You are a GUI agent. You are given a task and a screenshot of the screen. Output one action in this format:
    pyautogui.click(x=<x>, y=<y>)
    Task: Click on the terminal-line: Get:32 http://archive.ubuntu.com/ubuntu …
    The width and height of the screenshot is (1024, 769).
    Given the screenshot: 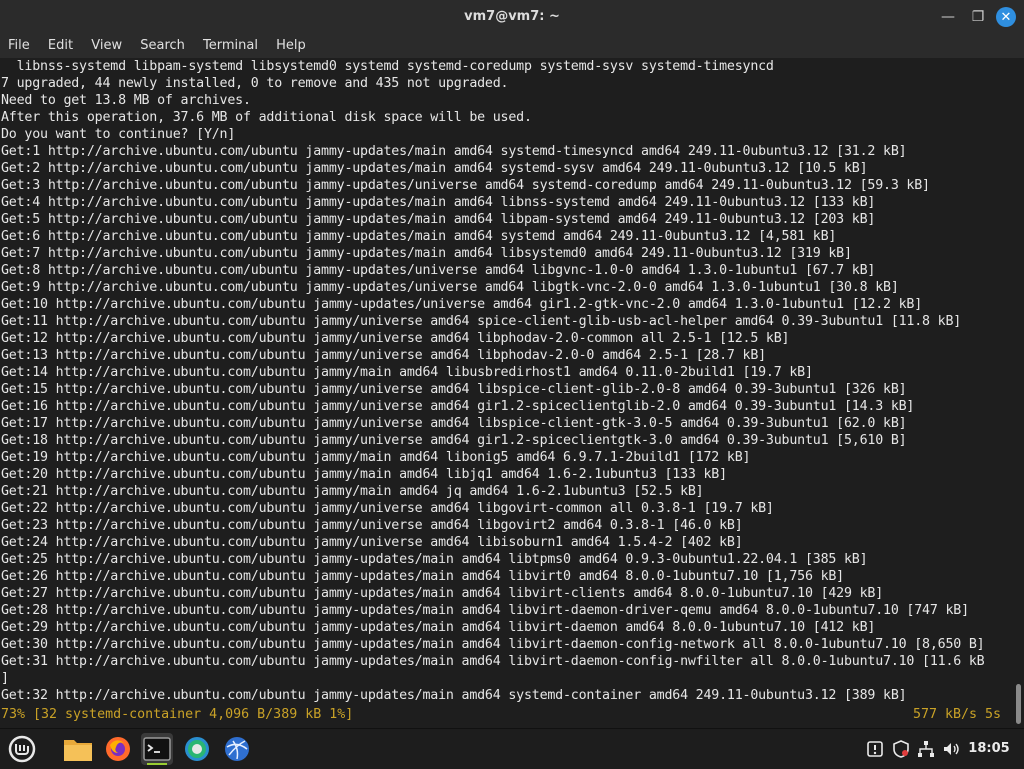 What is the action you would take?
    pyautogui.click(x=454, y=695)
    